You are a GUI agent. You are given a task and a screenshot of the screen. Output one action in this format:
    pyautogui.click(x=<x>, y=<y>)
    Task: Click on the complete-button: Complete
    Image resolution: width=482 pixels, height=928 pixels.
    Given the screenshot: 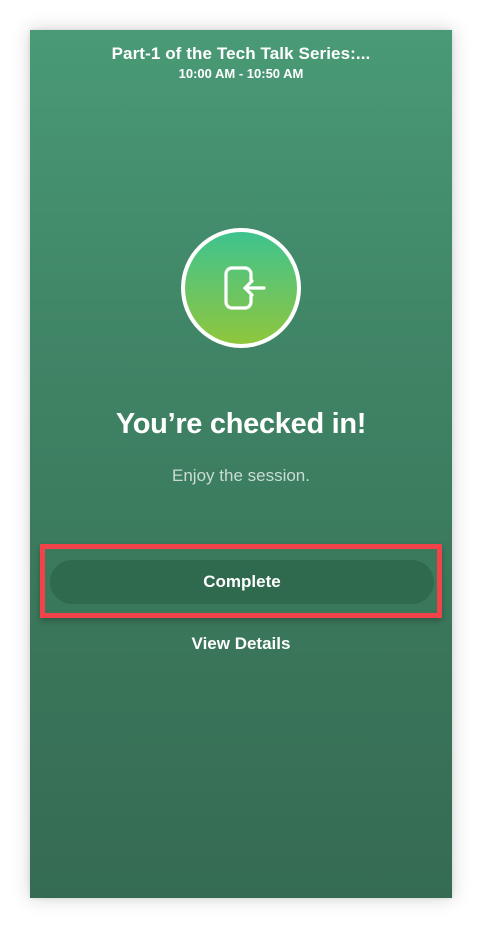 What is the action you would take?
    pyautogui.click(x=242, y=582)
    